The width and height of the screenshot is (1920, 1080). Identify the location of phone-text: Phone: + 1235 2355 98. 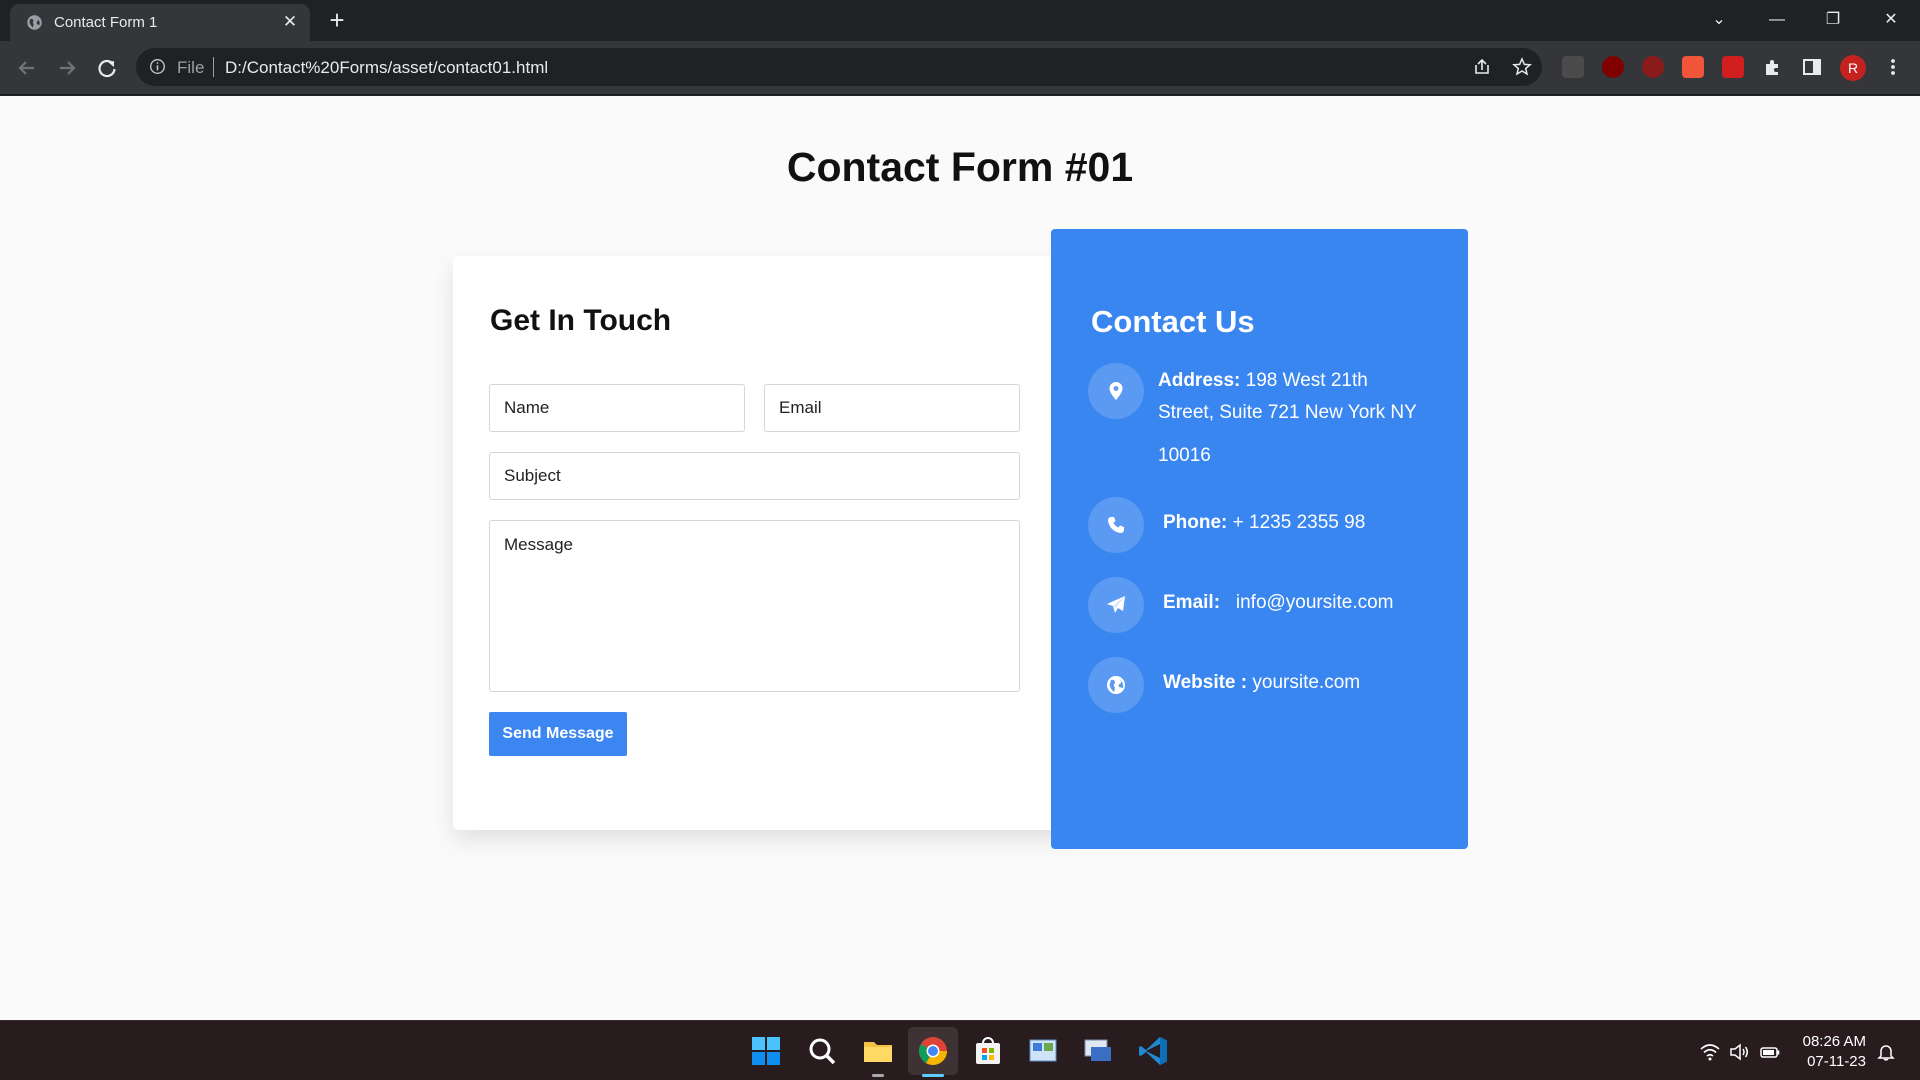
(1264, 523).